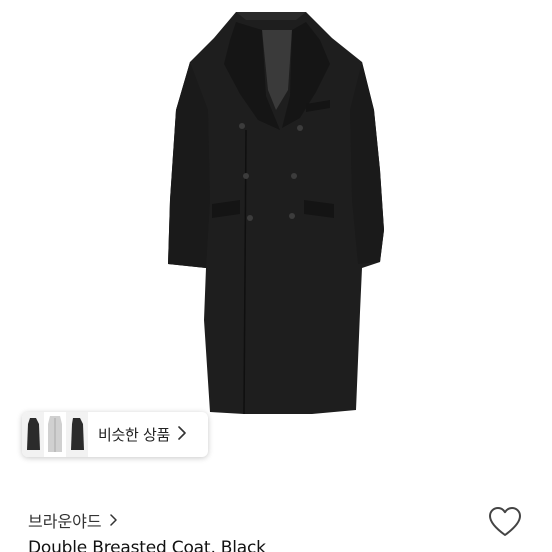 This screenshot has width=552, height=552. What do you see at coordinates (505, 522) in the screenshot?
I see `wishlist-heart-icon` at bounding box center [505, 522].